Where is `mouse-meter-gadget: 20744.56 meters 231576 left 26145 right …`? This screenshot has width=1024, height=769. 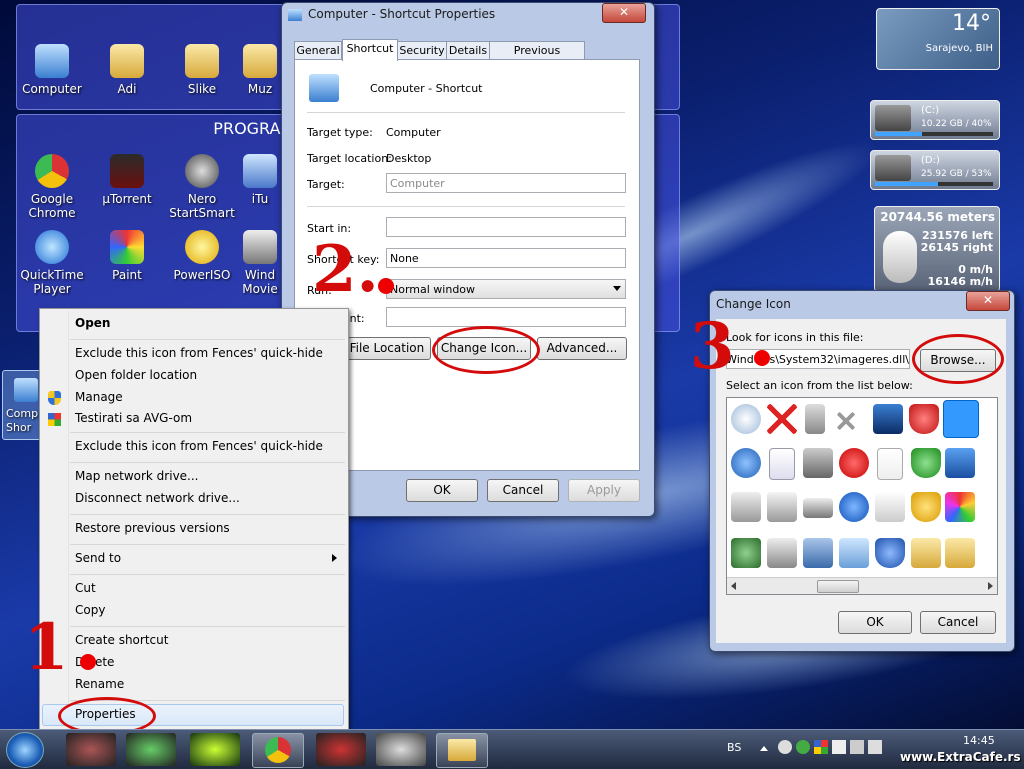
mouse-meter-gadget: 20744.56 meters 231576 left 26145 right … is located at coordinates (937, 249).